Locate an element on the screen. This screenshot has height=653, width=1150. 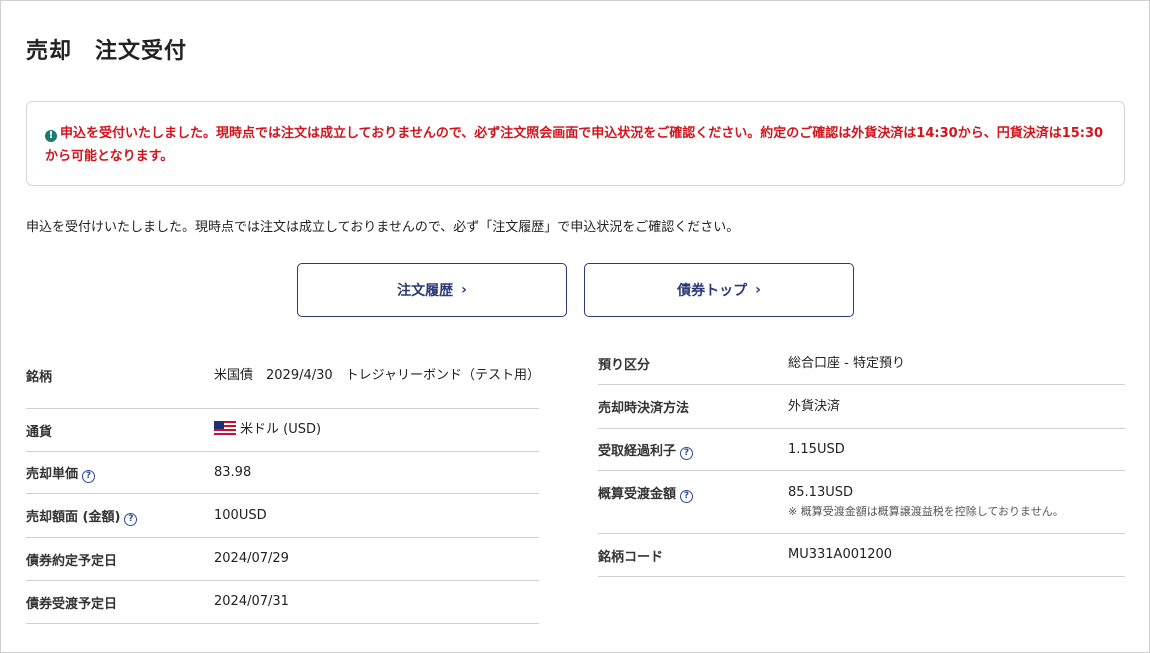
table-row: 売却額面 (金額)? 100USD is located at coordinates (282, 516).